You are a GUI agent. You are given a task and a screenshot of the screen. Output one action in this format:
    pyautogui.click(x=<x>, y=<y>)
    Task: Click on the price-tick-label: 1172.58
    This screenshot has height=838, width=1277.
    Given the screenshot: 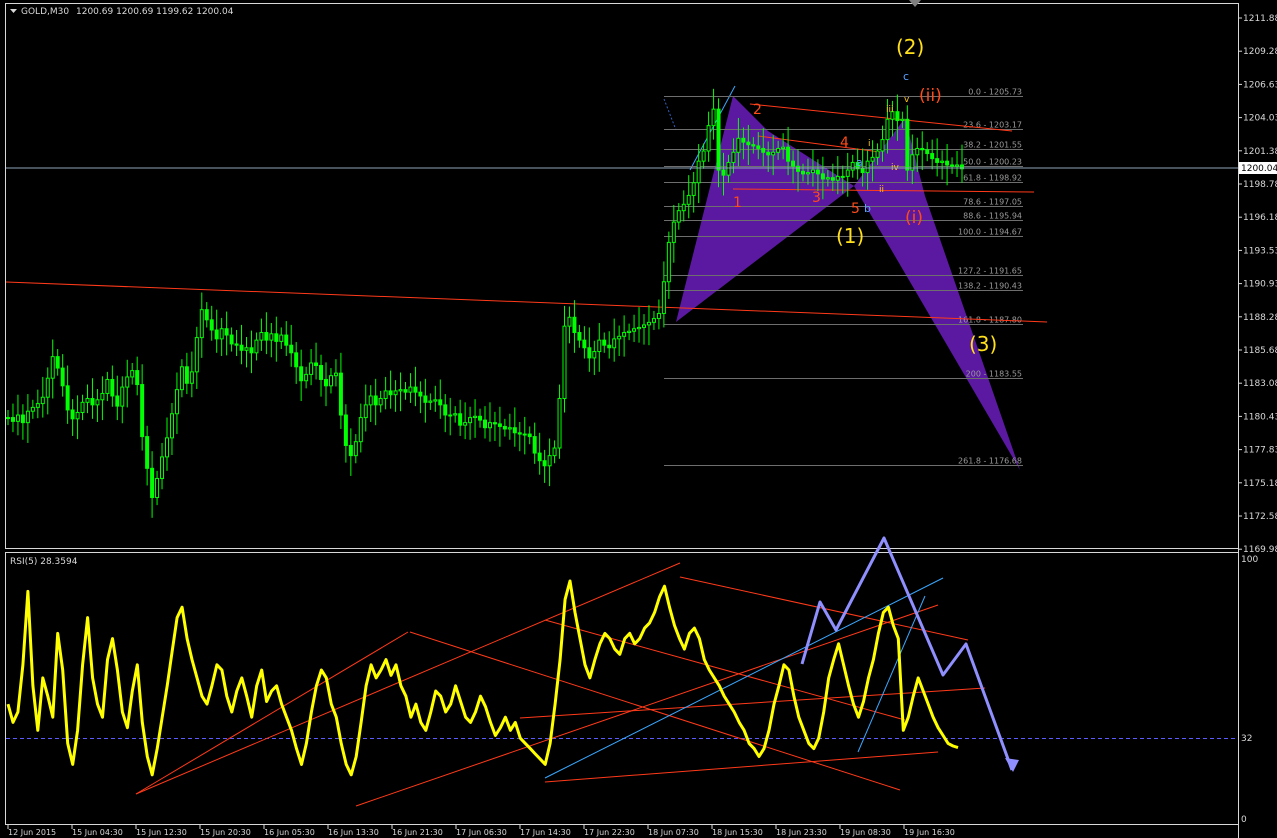 What is the action you would take?
    pyautogui.click(x=1260, y=517)
    